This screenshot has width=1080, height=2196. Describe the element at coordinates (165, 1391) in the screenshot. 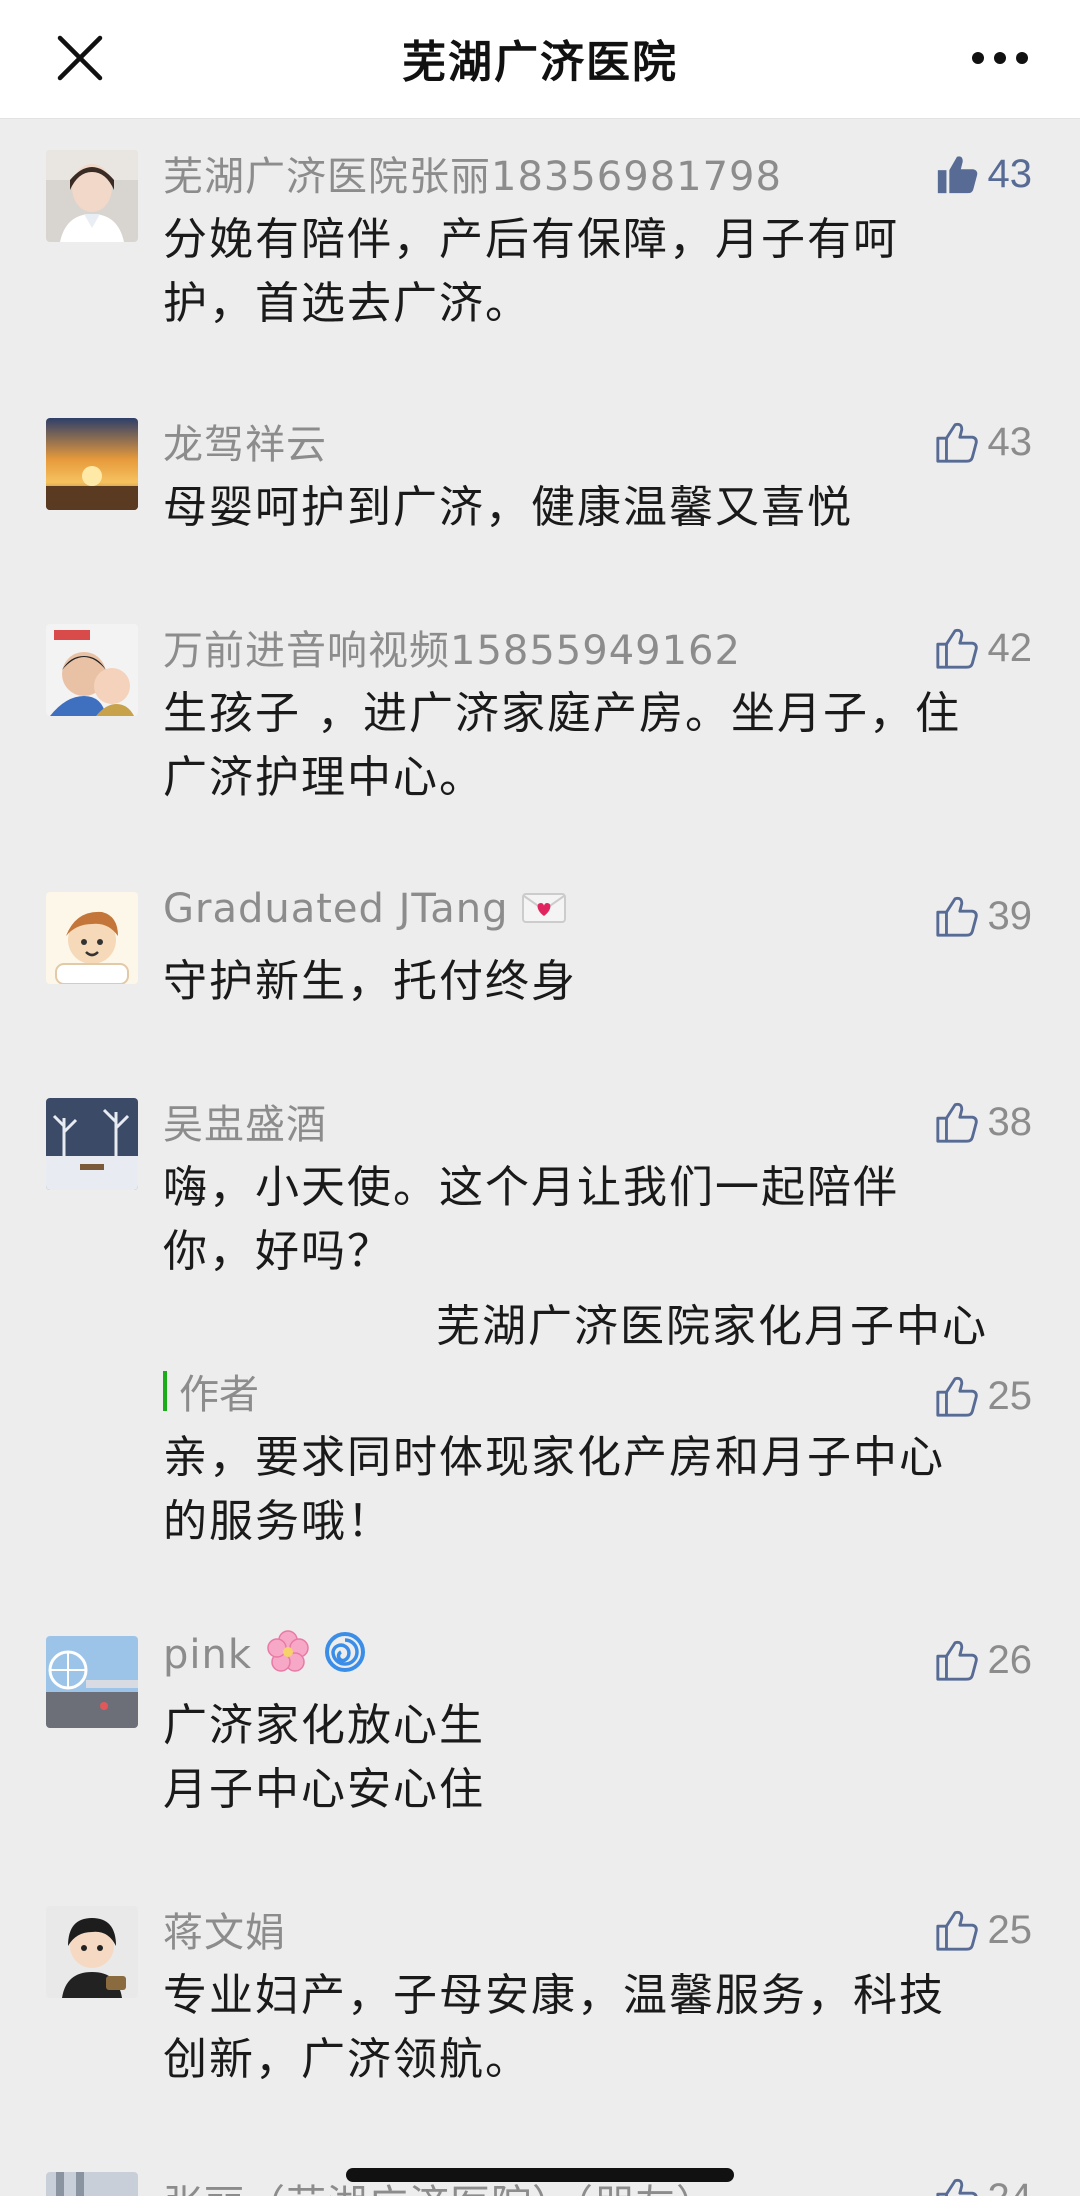

I see `author-accent-bar` at that location.